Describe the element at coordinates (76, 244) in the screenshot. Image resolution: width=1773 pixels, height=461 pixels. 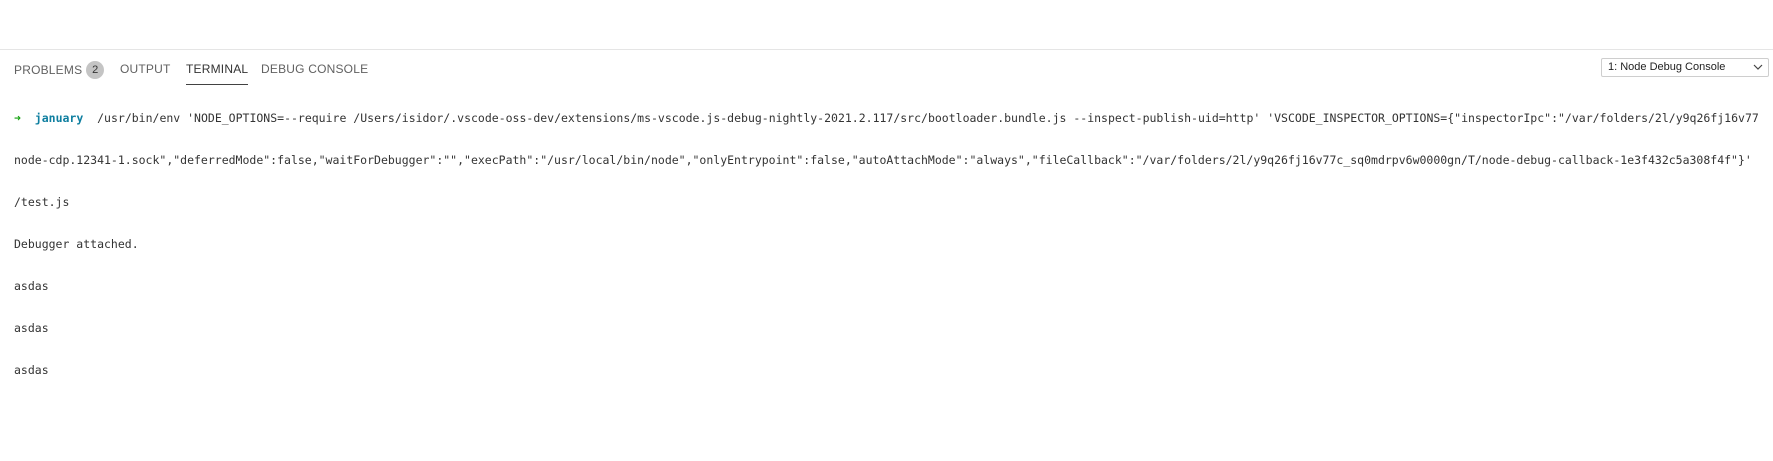
I see `terminal-output-line: Debugger attached.` at that location.